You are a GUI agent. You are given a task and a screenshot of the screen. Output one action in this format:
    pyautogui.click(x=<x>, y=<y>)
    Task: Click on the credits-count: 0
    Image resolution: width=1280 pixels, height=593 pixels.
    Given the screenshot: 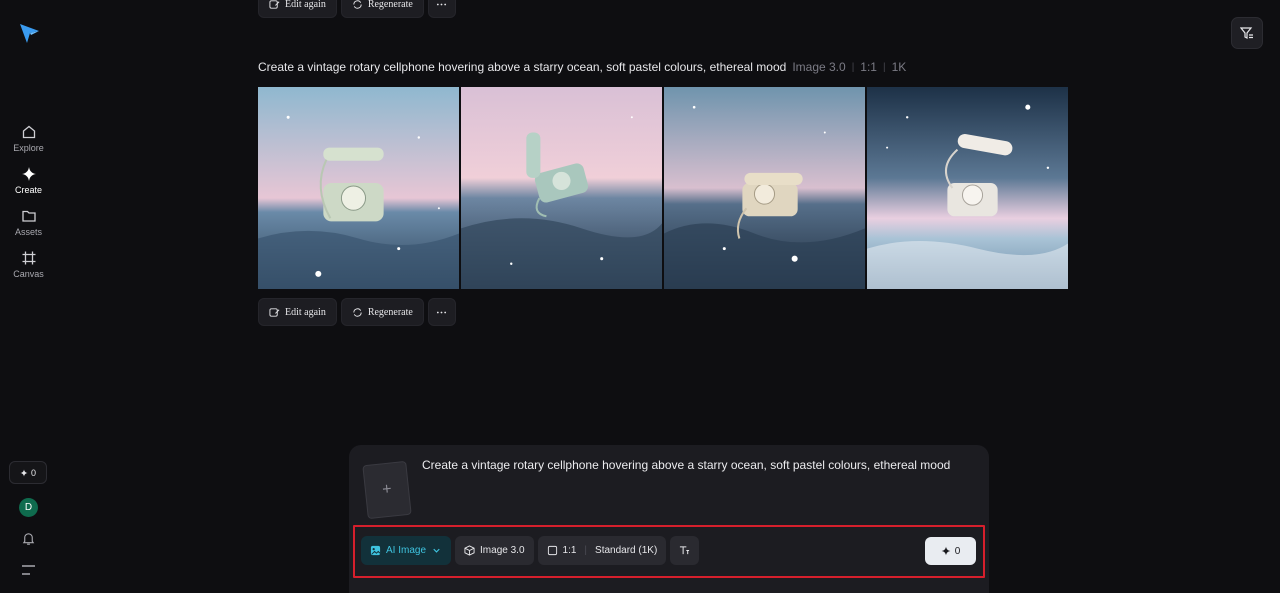 What is the action you would take?
    pyautogui.click(x=33, y=472)
    